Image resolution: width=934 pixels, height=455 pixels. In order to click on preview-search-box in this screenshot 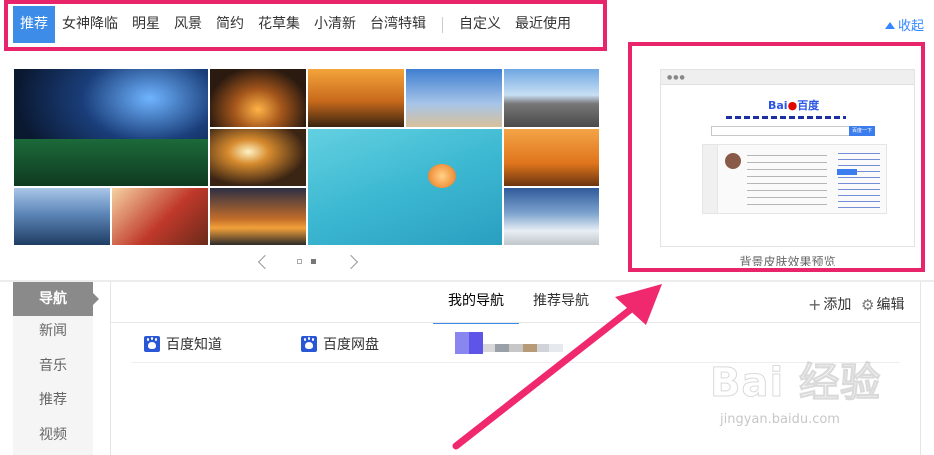, I will do `click(781, 131)`.